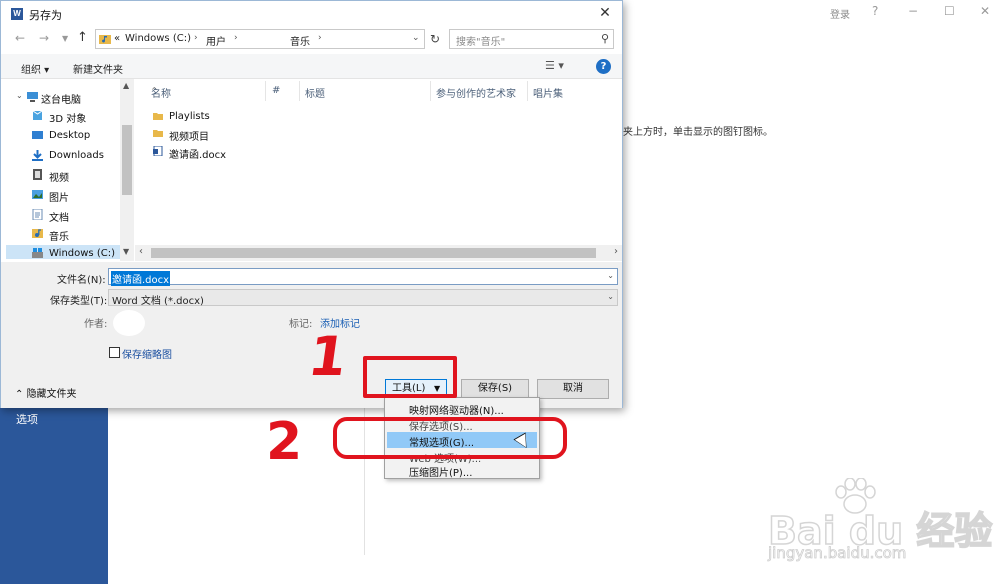  I want to click on refresh-icon: ↻, so click(435, 39).